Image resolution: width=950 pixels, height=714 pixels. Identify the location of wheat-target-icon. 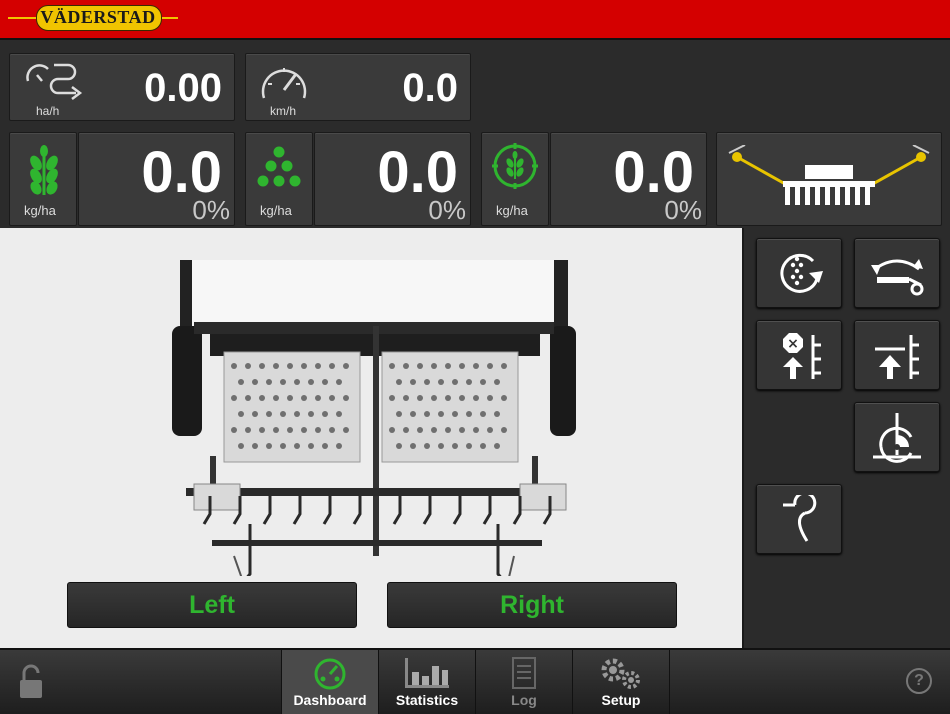
(515, 166).